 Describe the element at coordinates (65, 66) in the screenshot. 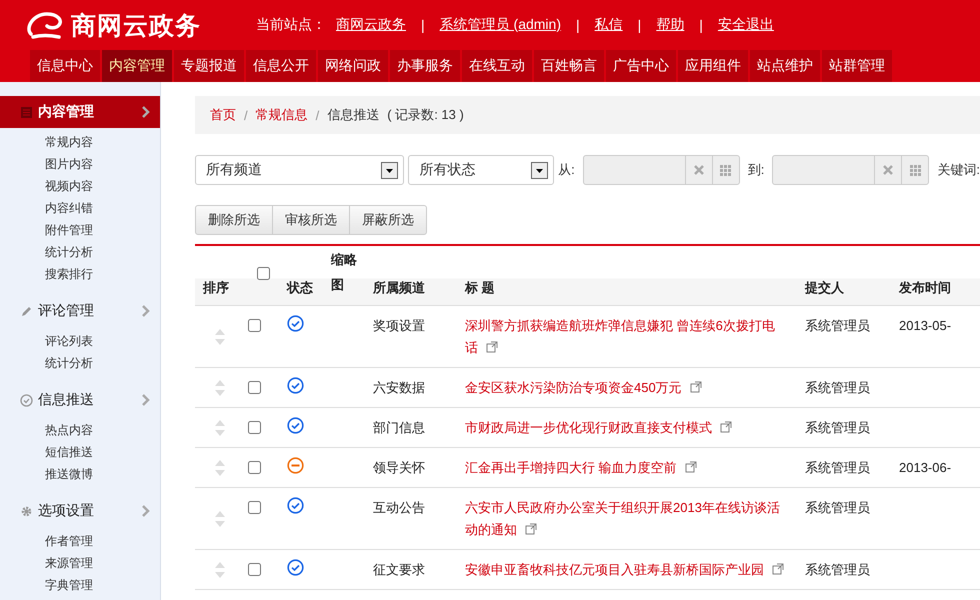

I see `nav-tab: 信息中心` at that location.